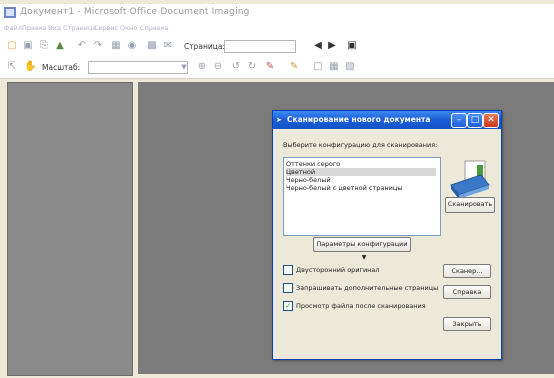 This screenshot has height=378, width=554. Describe the element at coordinates (361, 188) in the screenshot. I see `list-item: Черно-белый с цветной страницы` at that location.